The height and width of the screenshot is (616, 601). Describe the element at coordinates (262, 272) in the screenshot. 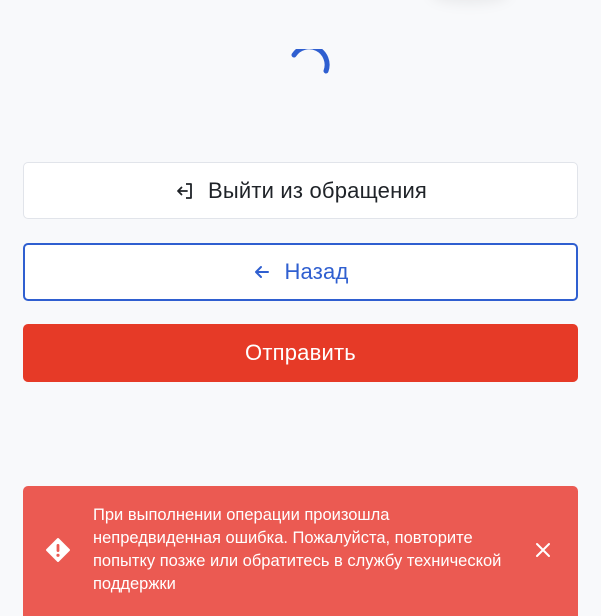

I see `arrow-left-icon` at that location.